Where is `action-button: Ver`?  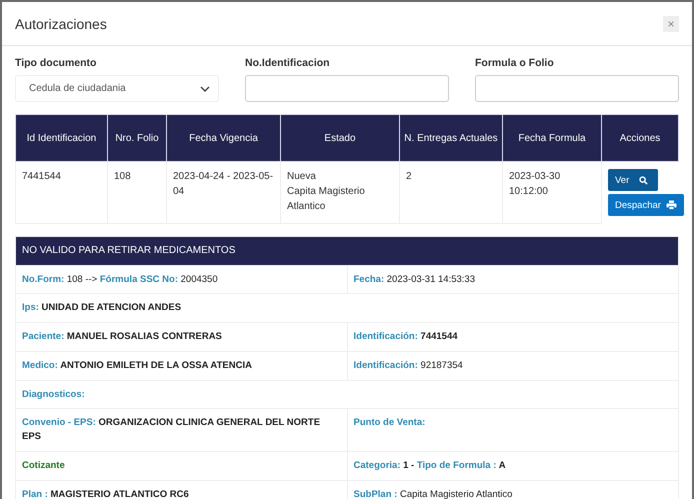 action-button: Ver is located at coordinates (633, 180).